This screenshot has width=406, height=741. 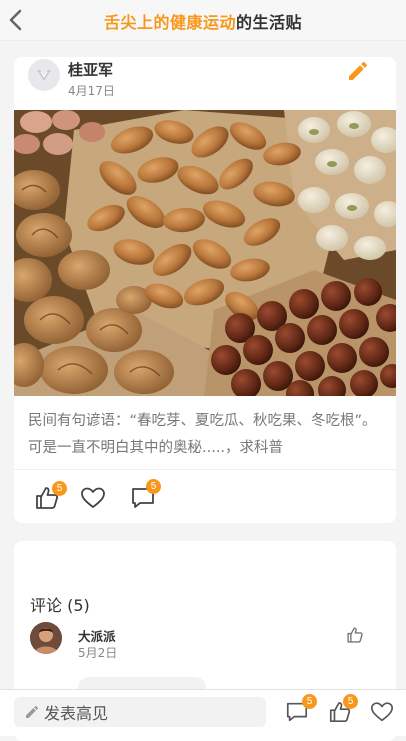 I want to click on top-bar: 舌尖上的健康运动的生活贴, so click(x=203, y=20).